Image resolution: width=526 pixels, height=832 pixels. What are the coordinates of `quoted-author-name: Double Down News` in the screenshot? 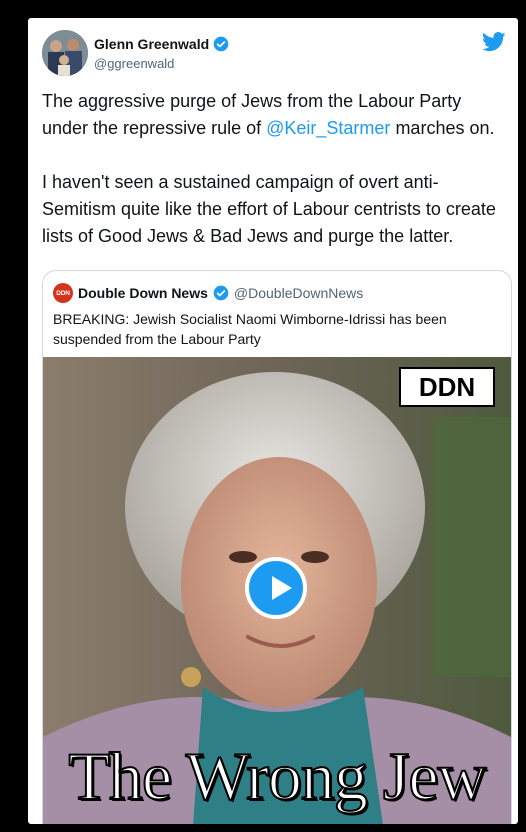 It's located at (143, 293).